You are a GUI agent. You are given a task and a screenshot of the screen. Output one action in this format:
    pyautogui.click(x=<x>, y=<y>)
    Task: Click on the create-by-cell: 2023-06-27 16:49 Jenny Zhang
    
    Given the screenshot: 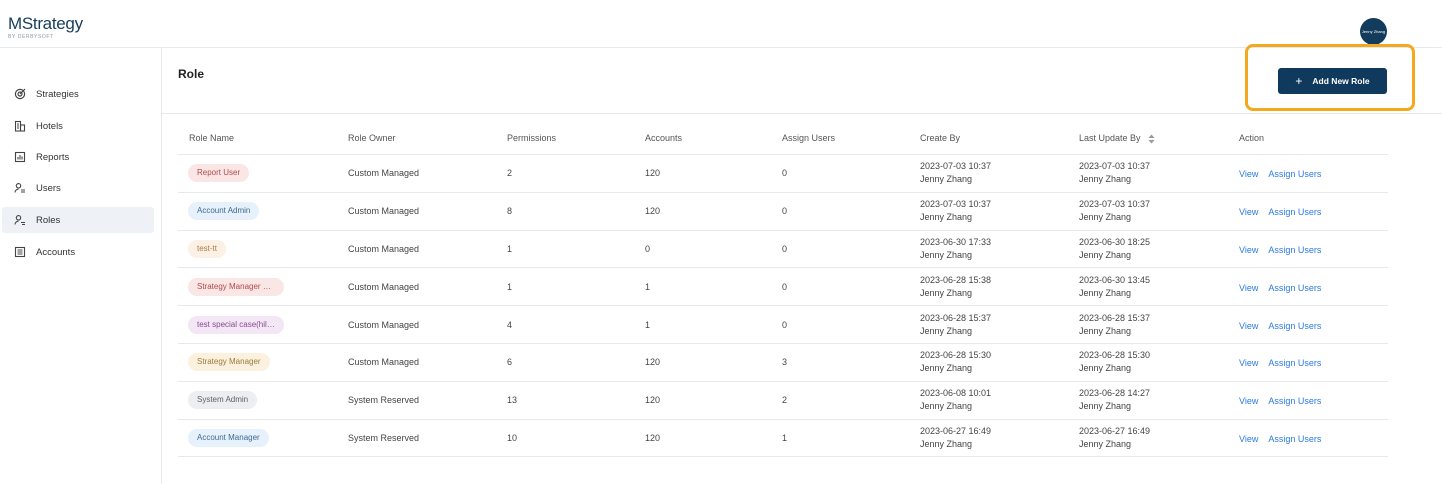 What is the action you would take?
    pyautogui.click(x=955, y=438)
    